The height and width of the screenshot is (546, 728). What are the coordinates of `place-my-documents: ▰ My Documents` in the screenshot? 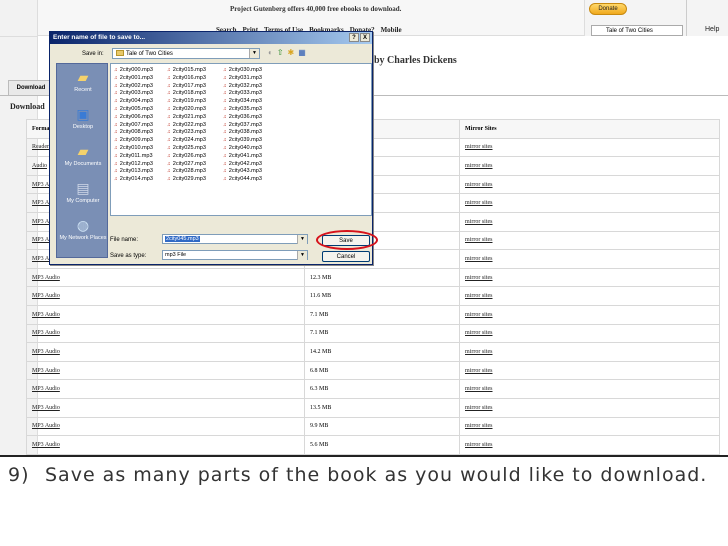 It's located at (83, 155).